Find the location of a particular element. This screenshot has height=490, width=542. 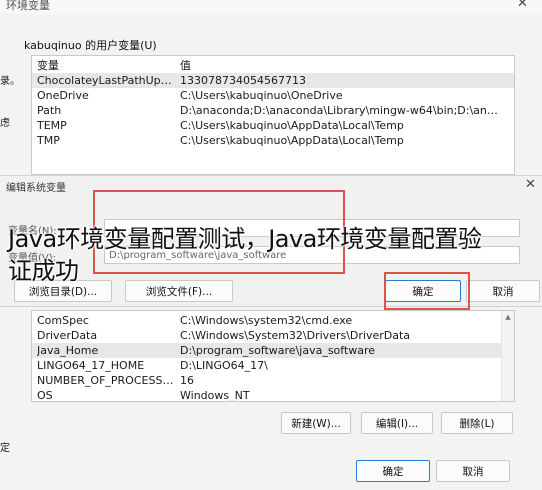

var-value: 133078734054567713 is located at coordinates (243, 80).